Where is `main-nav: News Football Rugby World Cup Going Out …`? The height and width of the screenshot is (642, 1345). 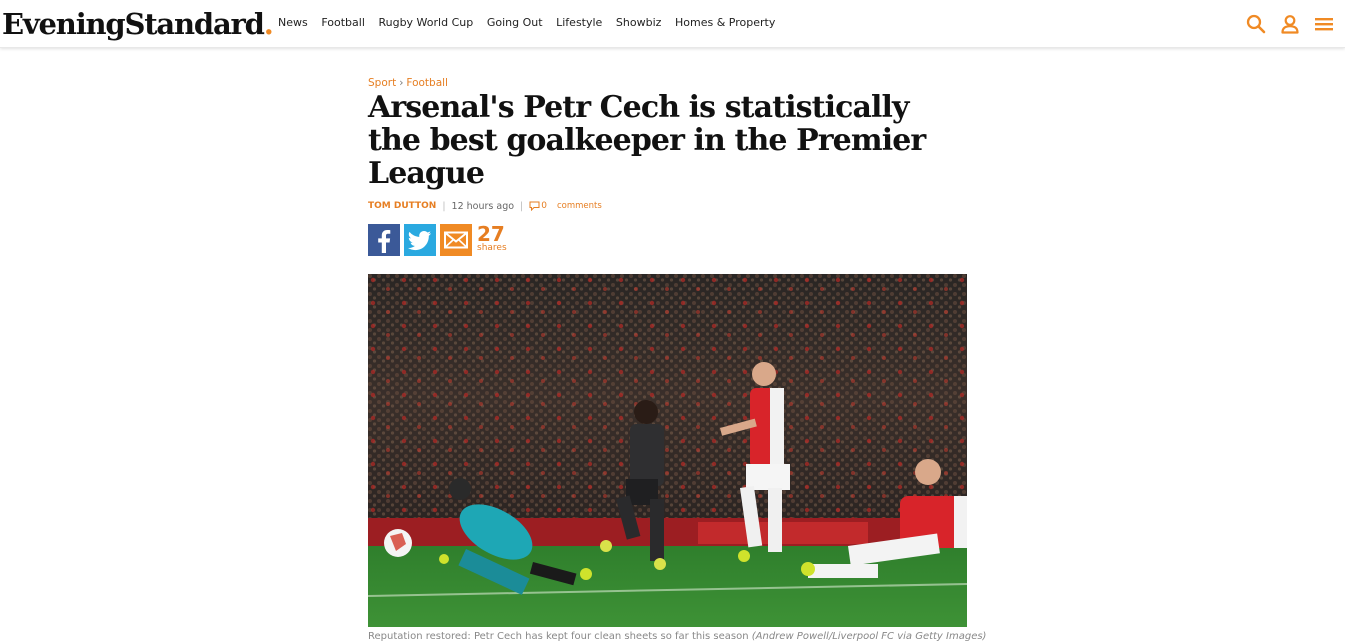
main-nav: News Football Rugby World Cup Going Out … is located at coordinates (533, 22).